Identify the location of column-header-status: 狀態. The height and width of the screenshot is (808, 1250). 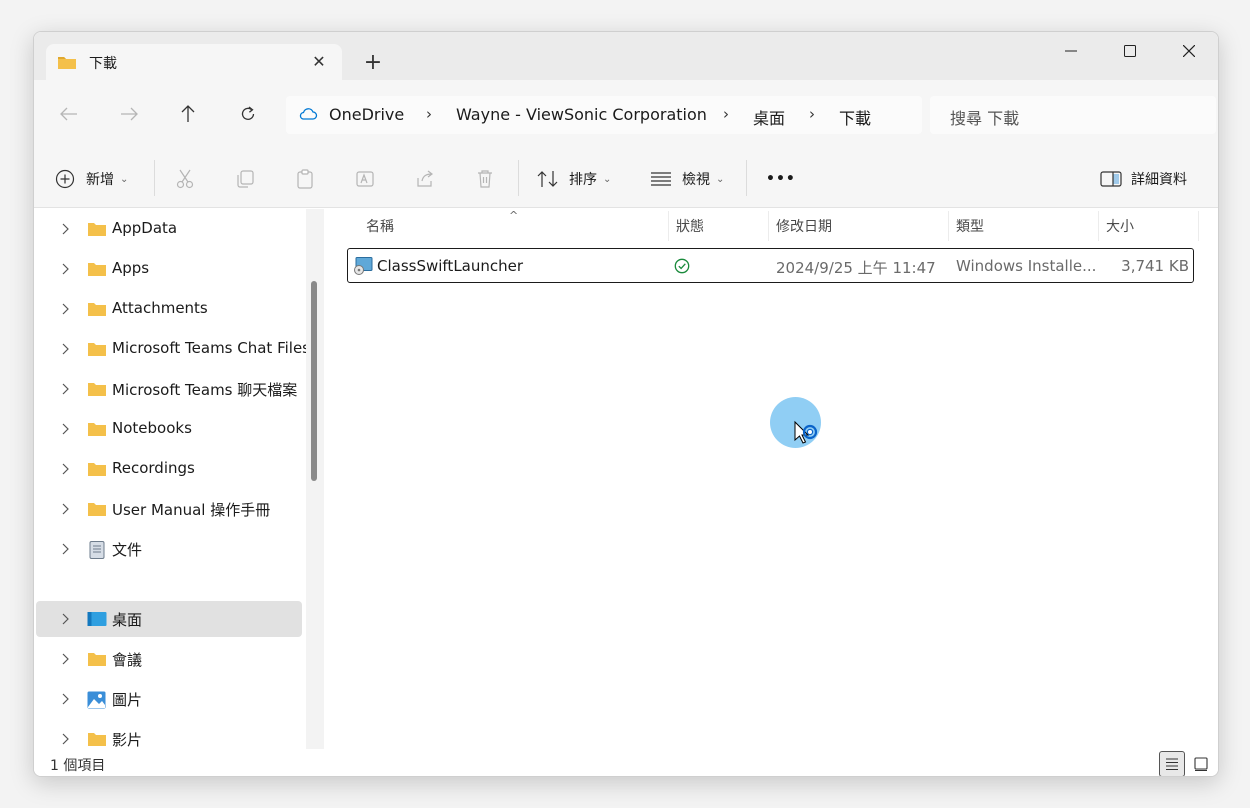
(690, 226).